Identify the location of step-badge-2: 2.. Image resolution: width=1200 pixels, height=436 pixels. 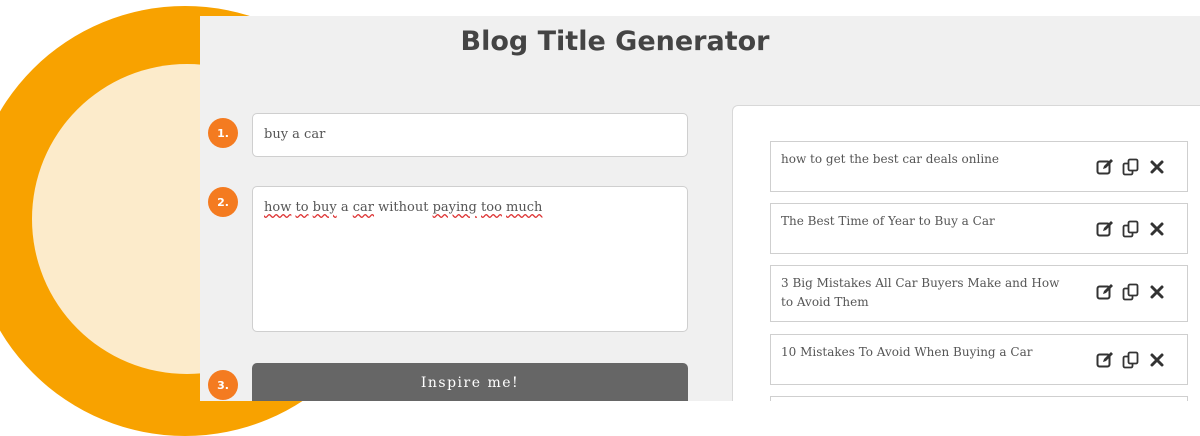
(223, 202).